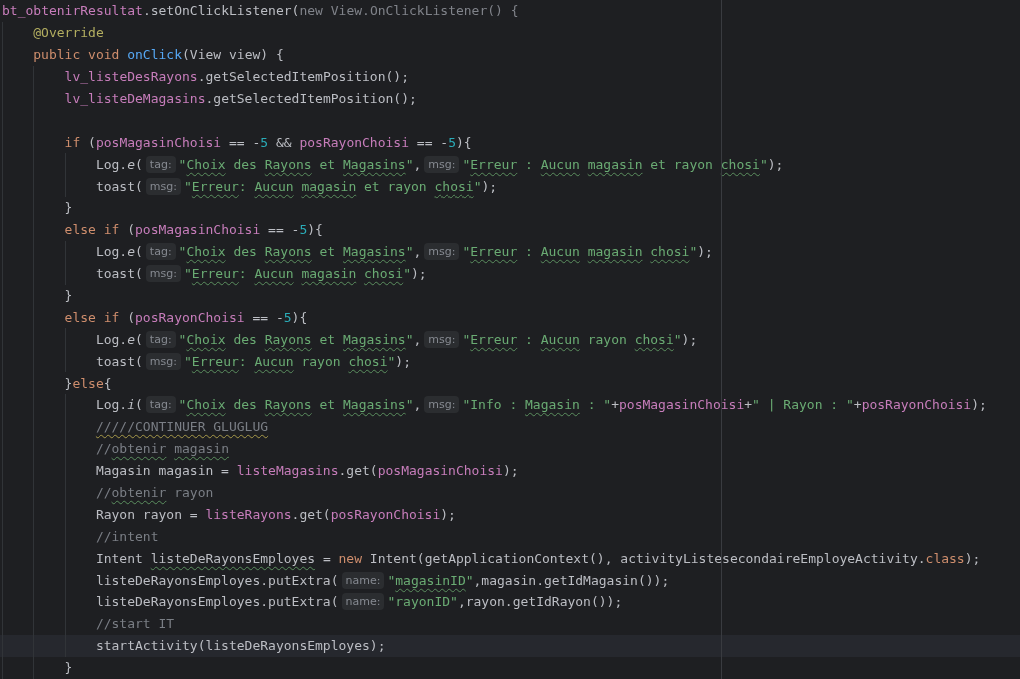  What do you see at coordinates (88, 383) in the screenshot?
I see `code-text: }else{` at bounding box center [88, 383].